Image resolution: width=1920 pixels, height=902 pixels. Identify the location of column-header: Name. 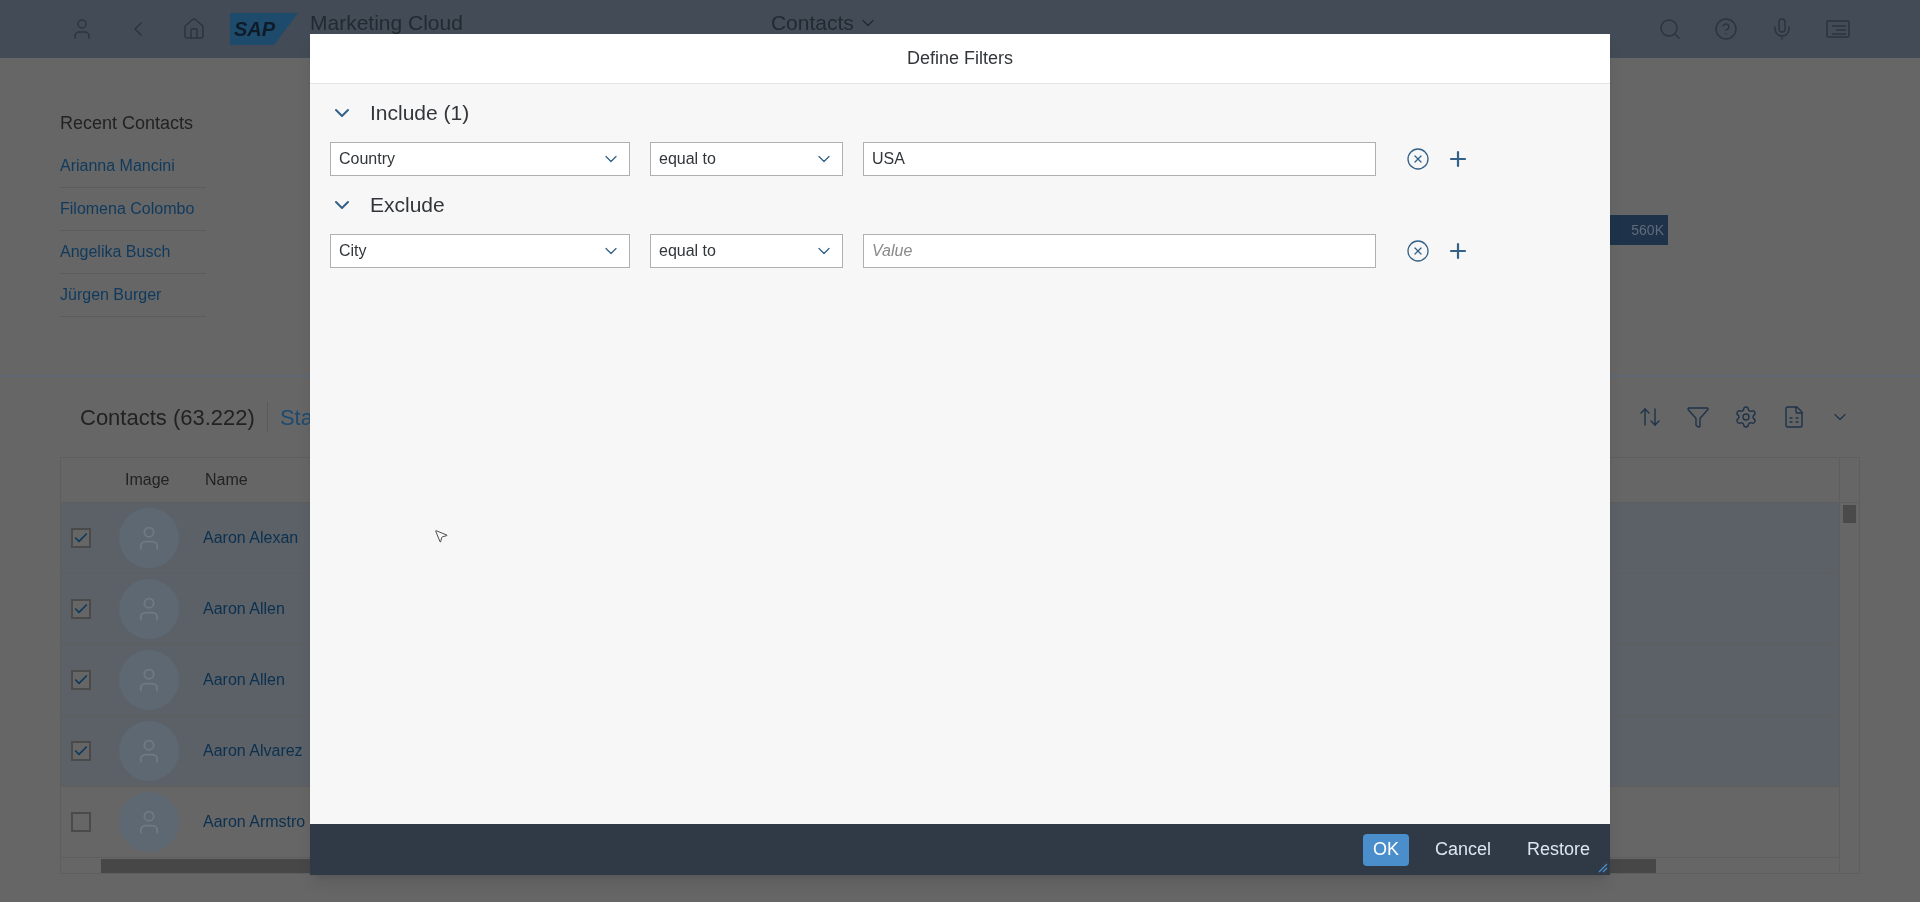
(226, 480).